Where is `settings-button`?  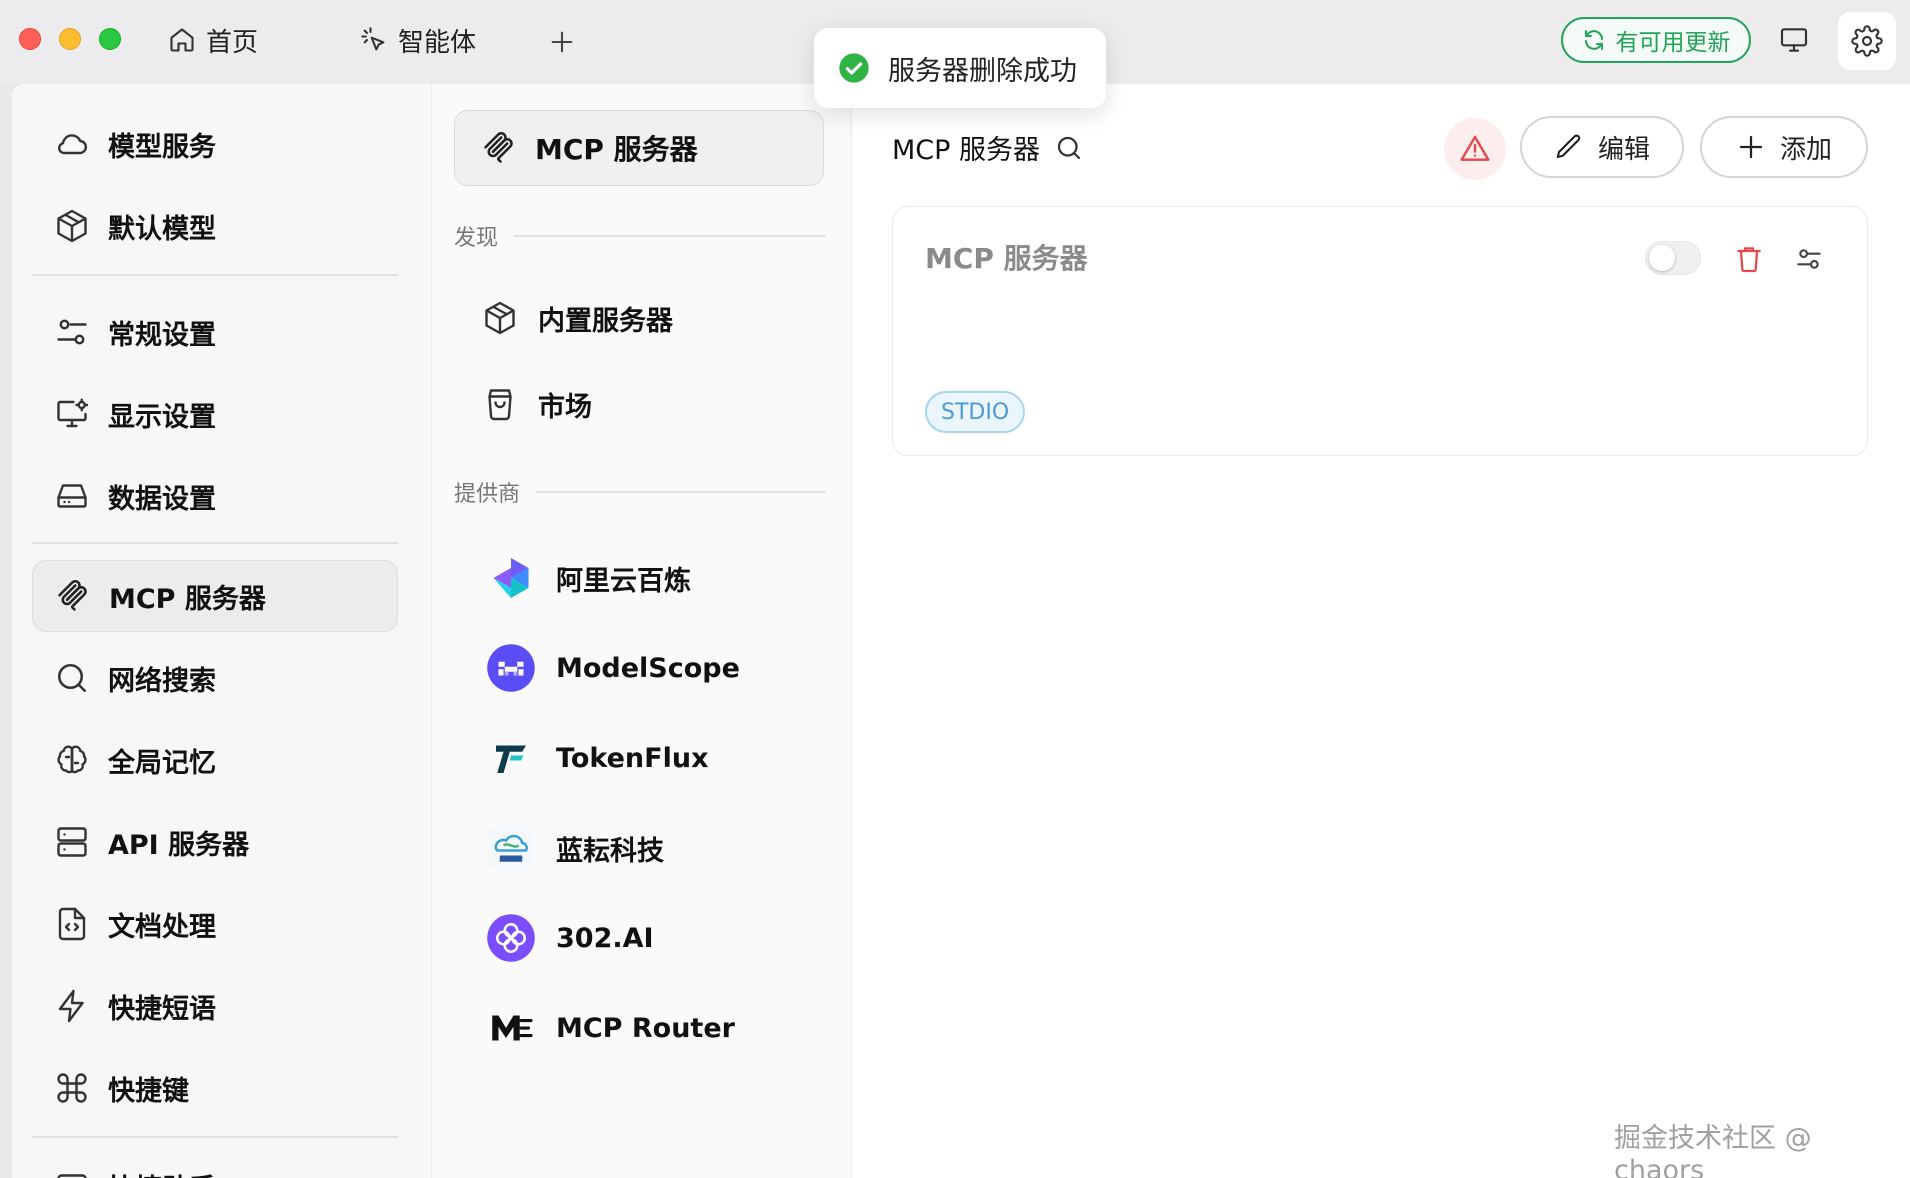
settings-button is located at coordinates (1867, 41).